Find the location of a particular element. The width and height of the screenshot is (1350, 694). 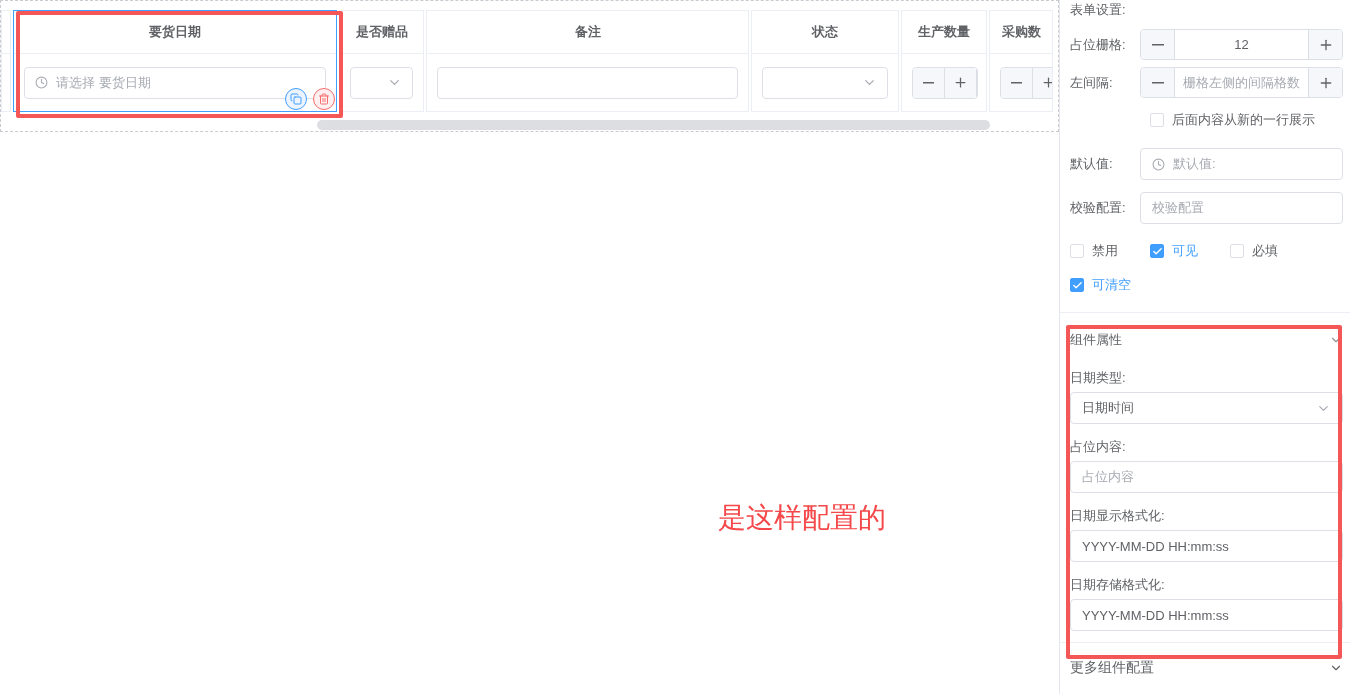

table-column: 要货日期 请选择 要货日期 is located at coordinates (175, 61).